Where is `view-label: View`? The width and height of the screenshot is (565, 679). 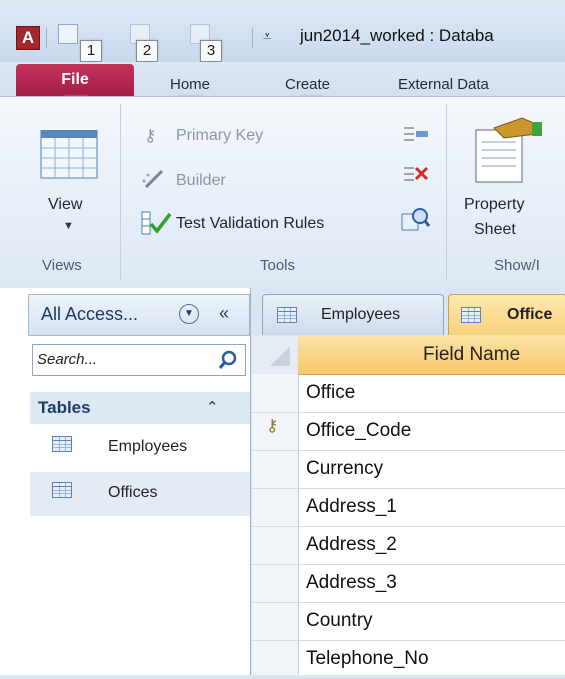
view-label: View is located at coordinates (65, 205).